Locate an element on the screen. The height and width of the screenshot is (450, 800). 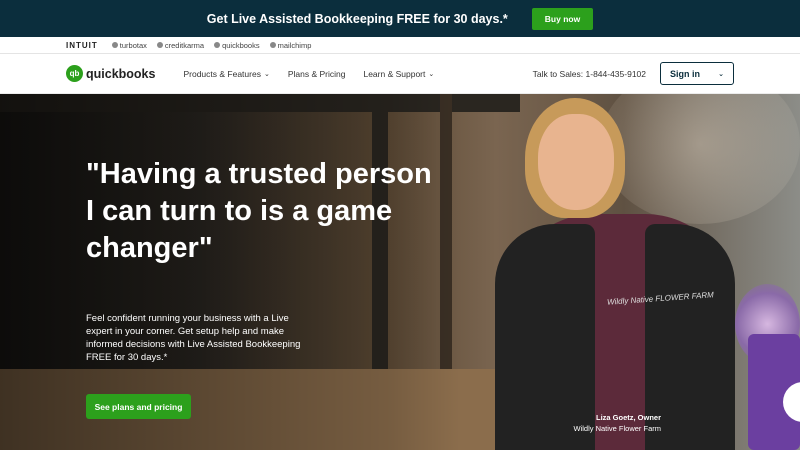
nav-plans-pricing: Plans & Pricing is located at coordinates (317, 74).